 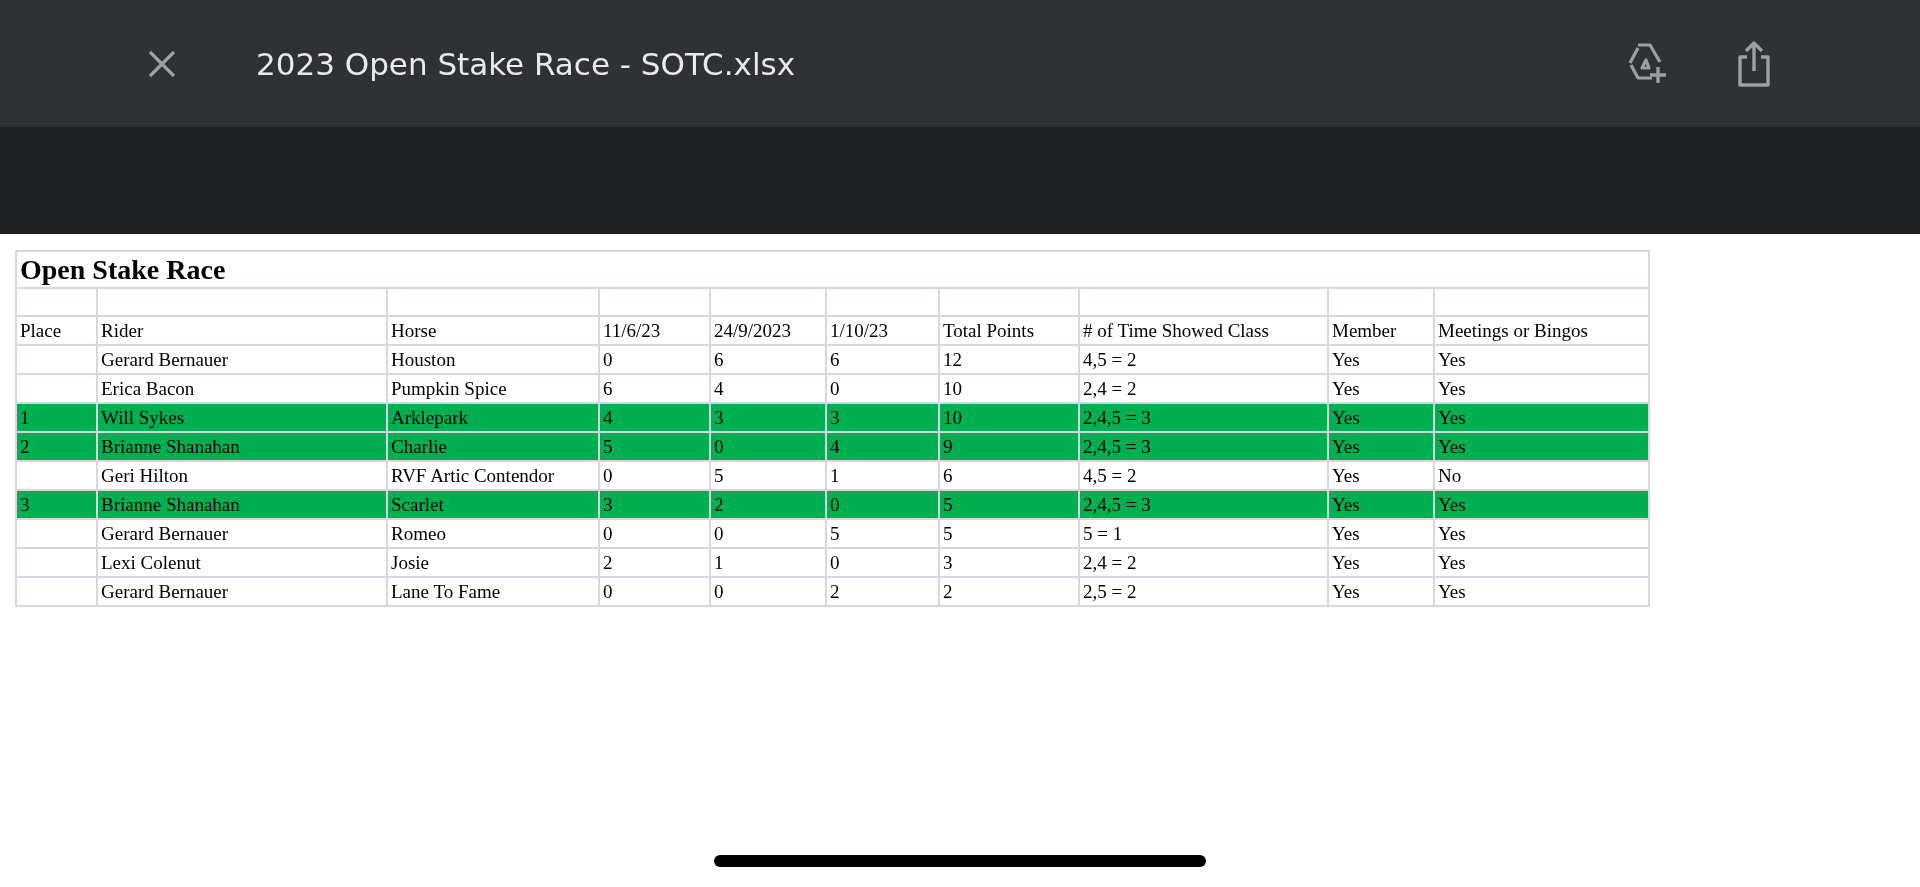 What do you see at coordinates (526, 63) in the screenshot?
I see `file-title: 2023 Open Stake Race - SOTC.xlsx` at bounding box center [526, 63].